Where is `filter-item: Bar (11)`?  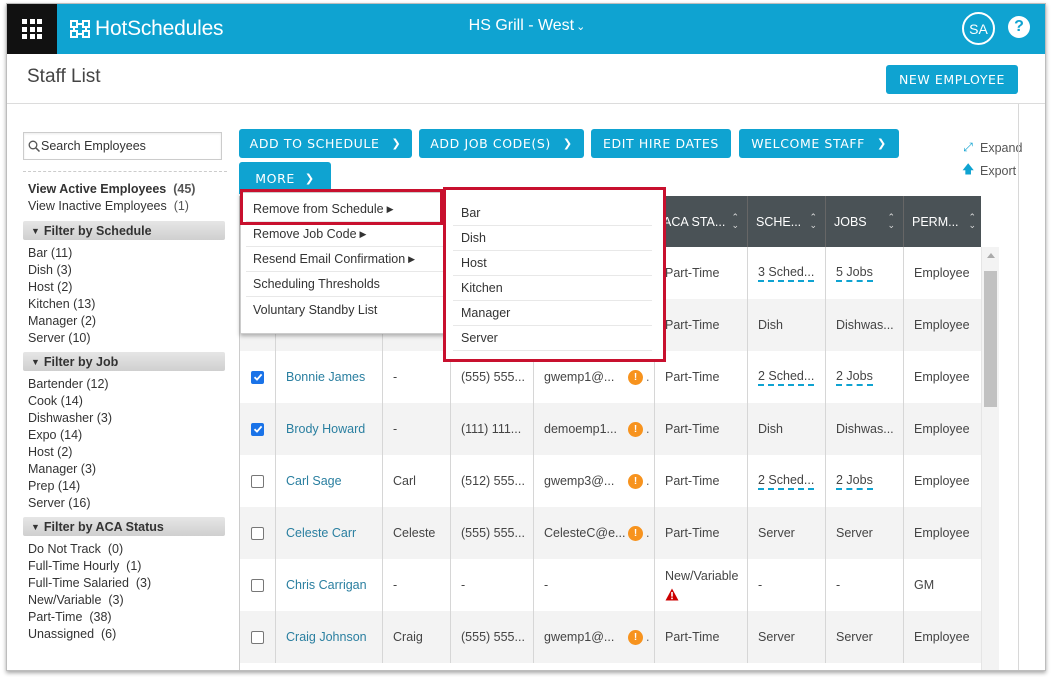
filter-item: Bar (11) is located at coordinates (127, 253).